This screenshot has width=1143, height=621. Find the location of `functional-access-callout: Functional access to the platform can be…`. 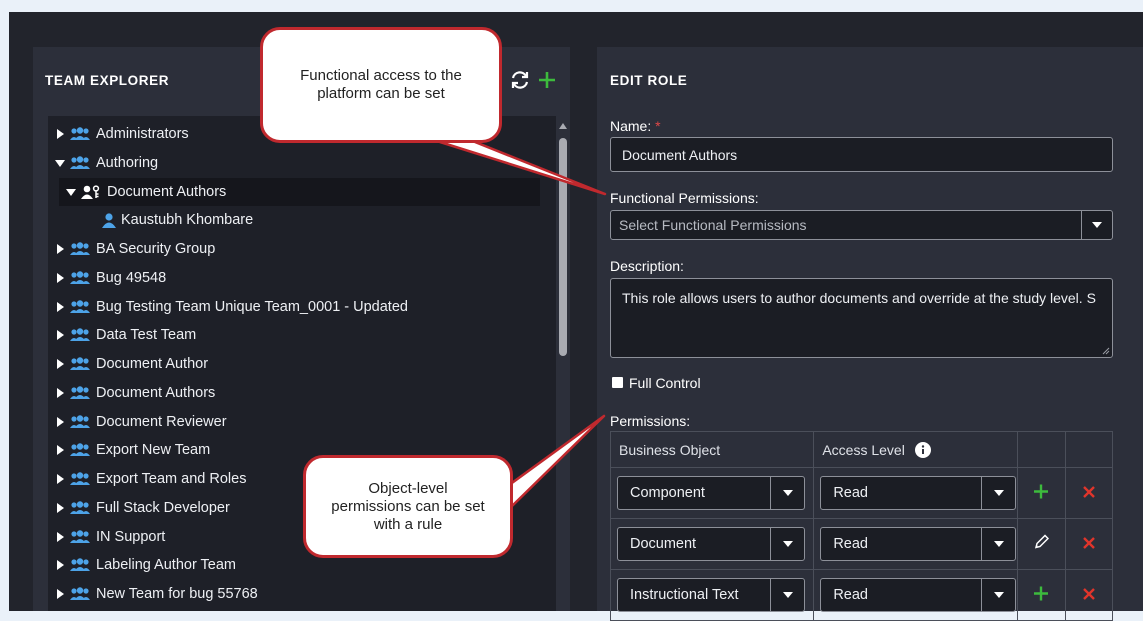

functional-access-callout: Functional access to the platform can be… is located at coordinates (381, 85).